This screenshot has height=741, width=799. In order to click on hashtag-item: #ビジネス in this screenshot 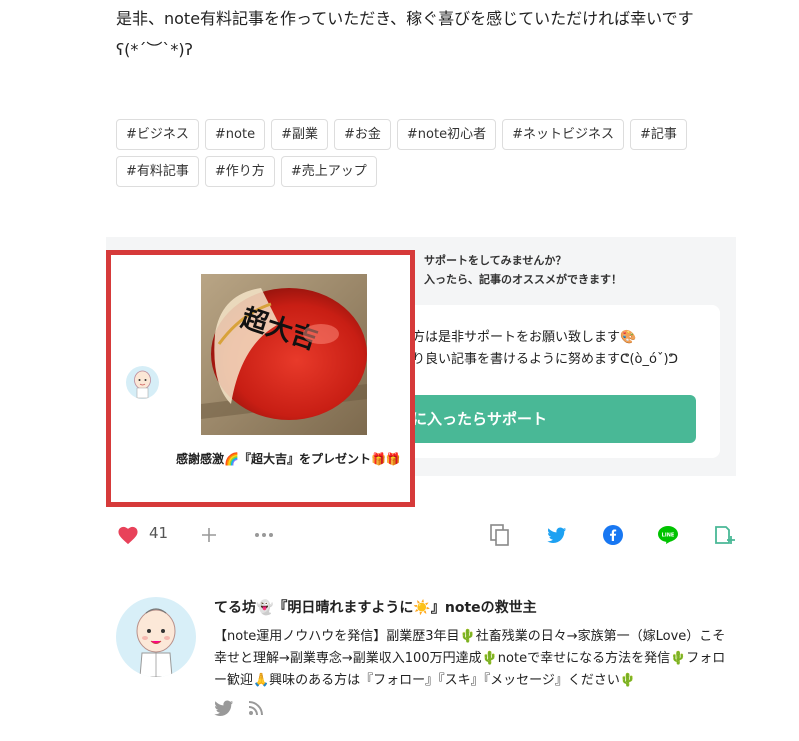, I will do `click(157, 134)`.